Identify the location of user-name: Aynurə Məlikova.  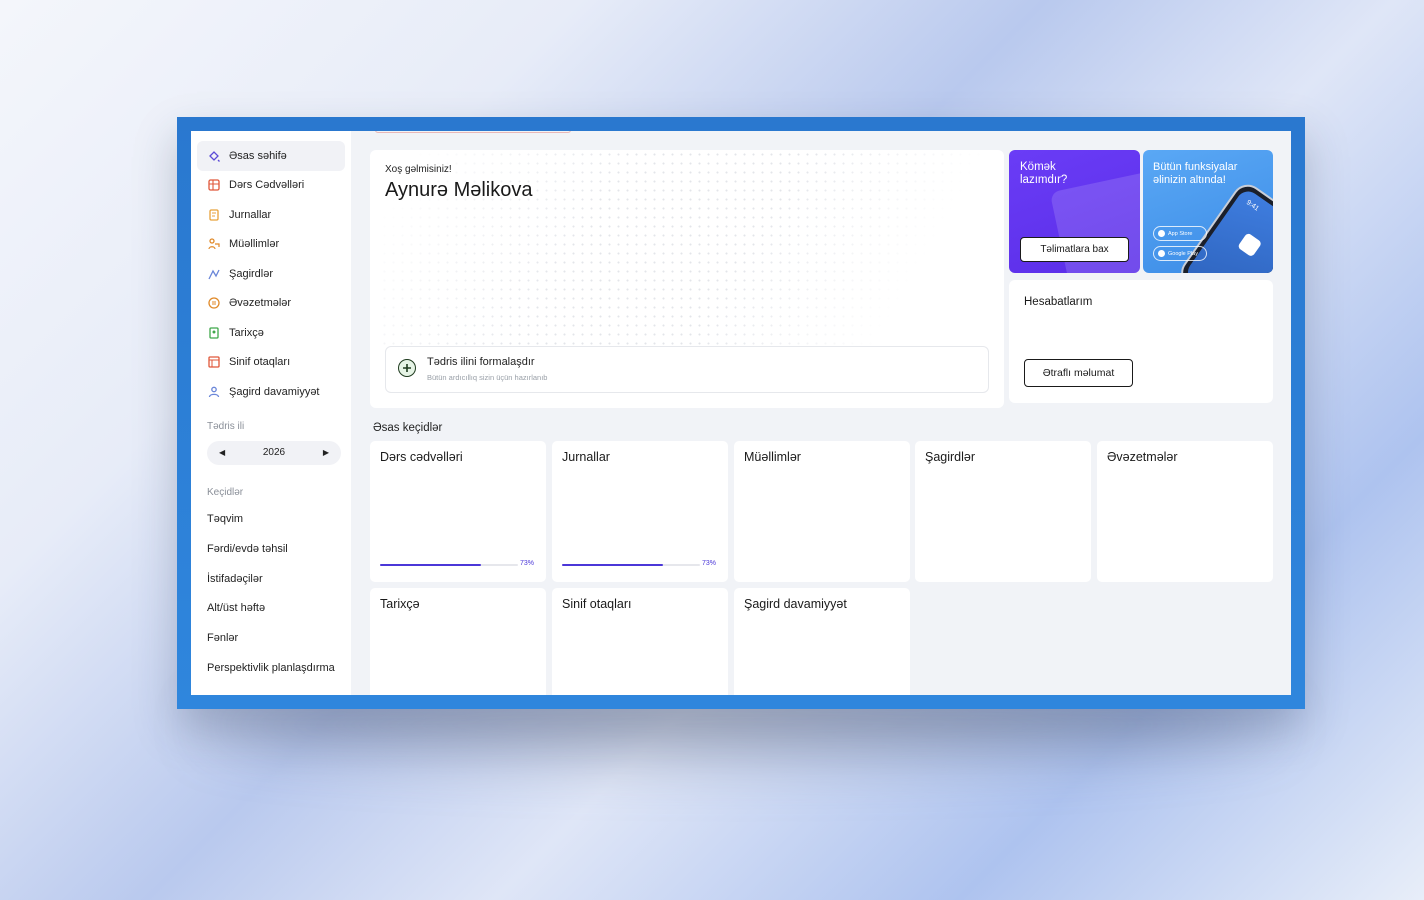
(459, 190).